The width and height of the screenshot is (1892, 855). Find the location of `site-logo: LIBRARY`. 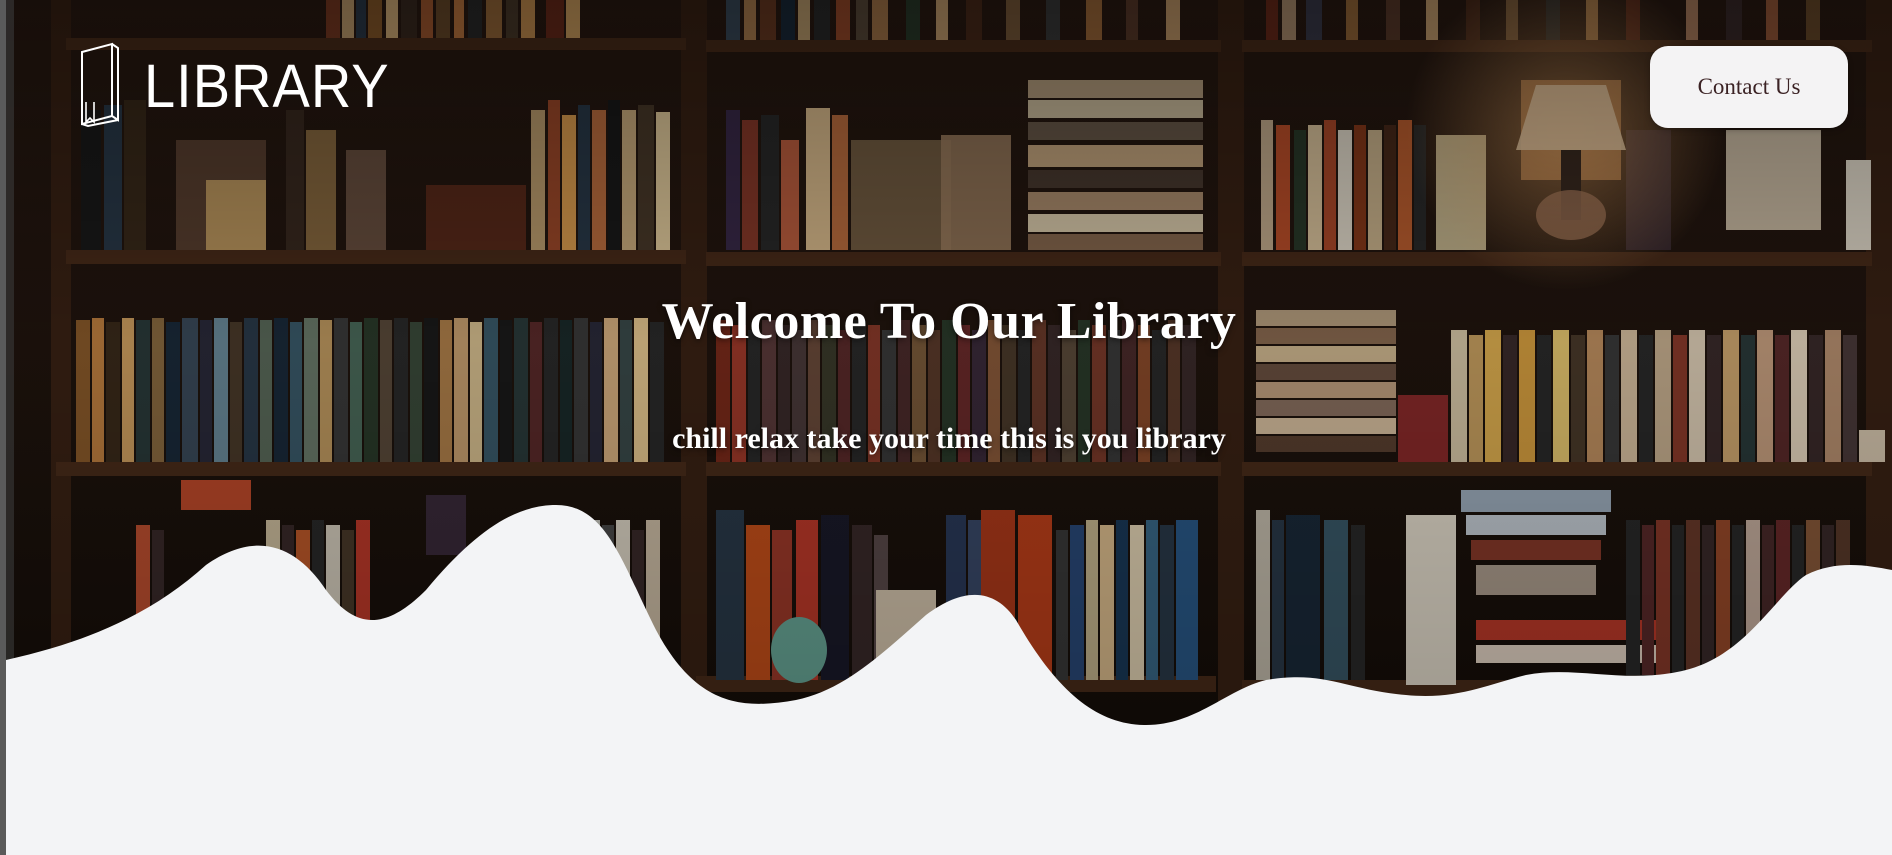

site-logo: LIBRARY is located at coordinates (233, 85).